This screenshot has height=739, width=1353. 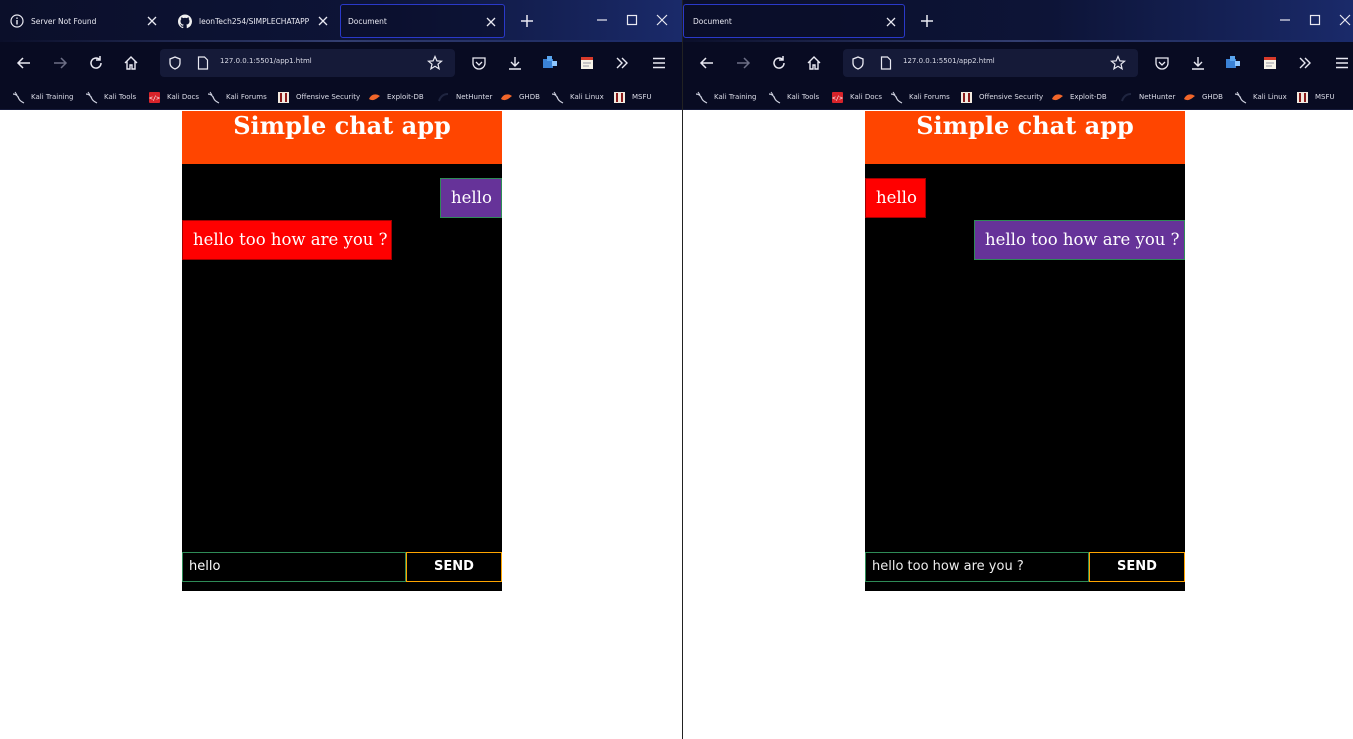 I want to click on github-icon, so click(x=185, y=21).